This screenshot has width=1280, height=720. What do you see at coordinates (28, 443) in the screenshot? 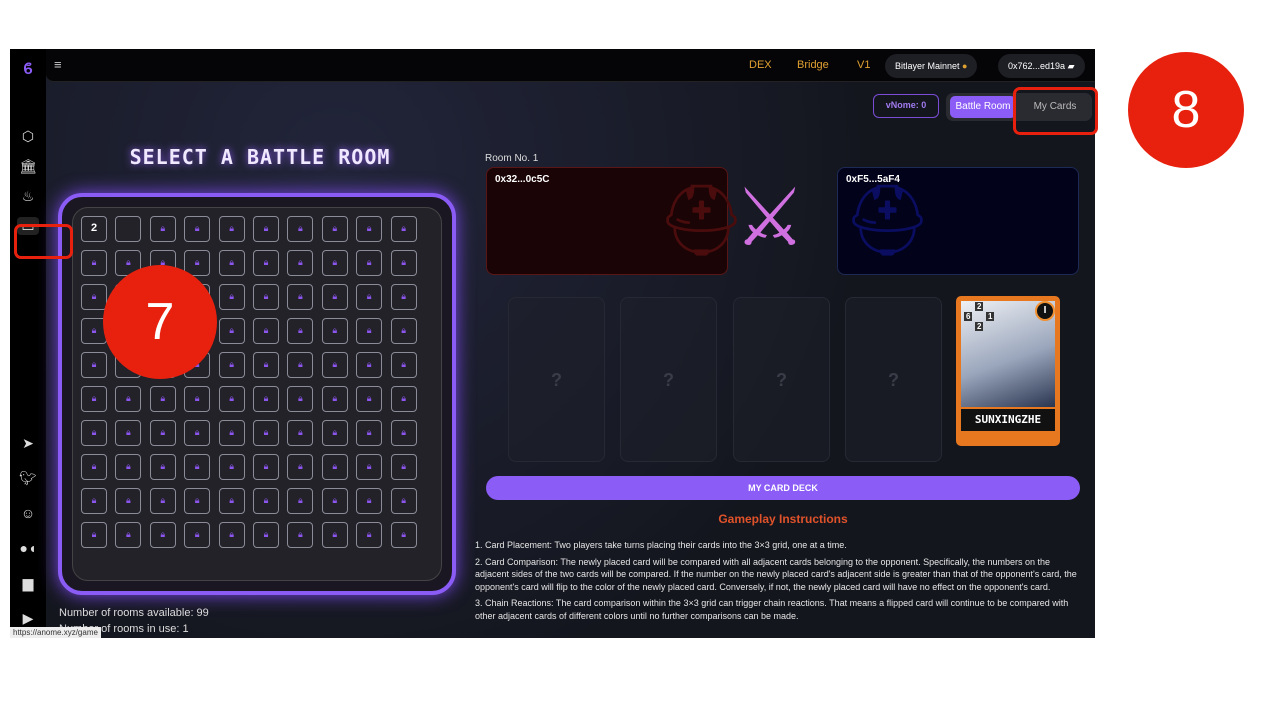
I see `telegram-icon: ➤` at bounding box center [28, 443].